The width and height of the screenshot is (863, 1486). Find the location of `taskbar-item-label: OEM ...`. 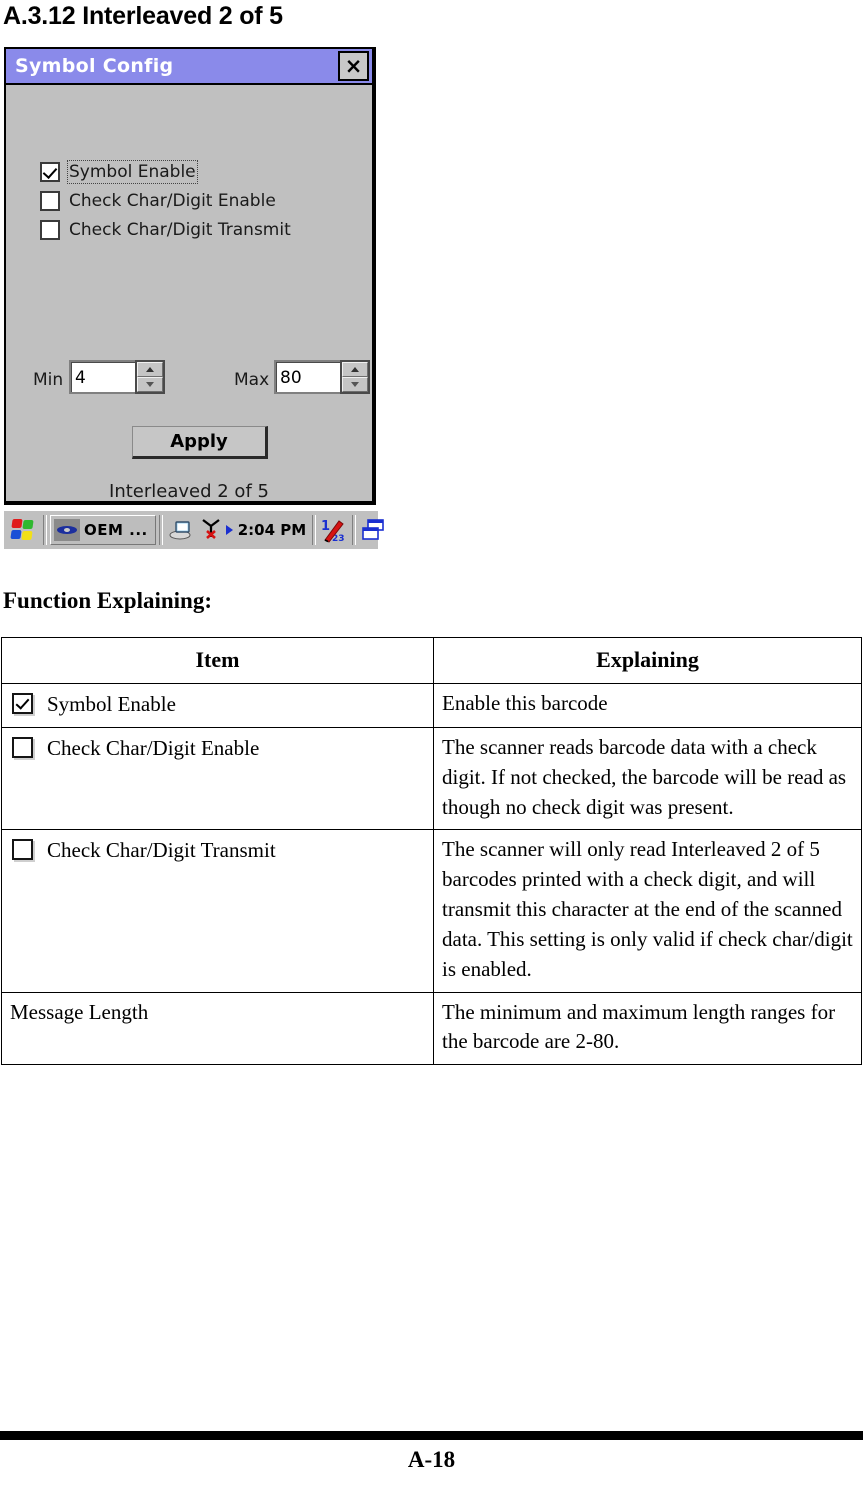

taskbar-item-label: OEM ... is located at coordinates (116, 530).